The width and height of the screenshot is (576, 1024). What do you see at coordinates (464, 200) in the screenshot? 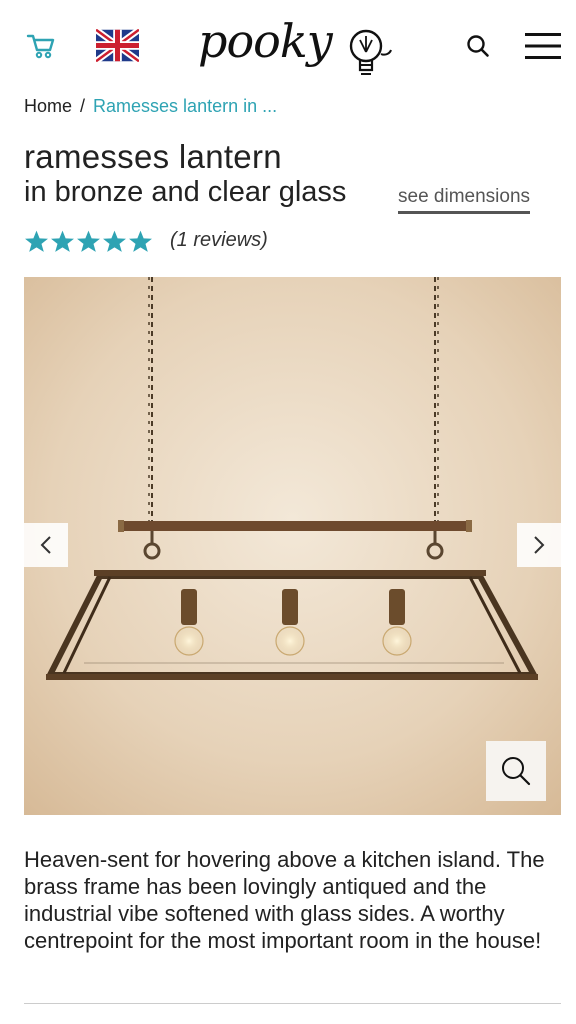
I see `see-dimensions-link: see dimensions` at bounding box center [464, 200].